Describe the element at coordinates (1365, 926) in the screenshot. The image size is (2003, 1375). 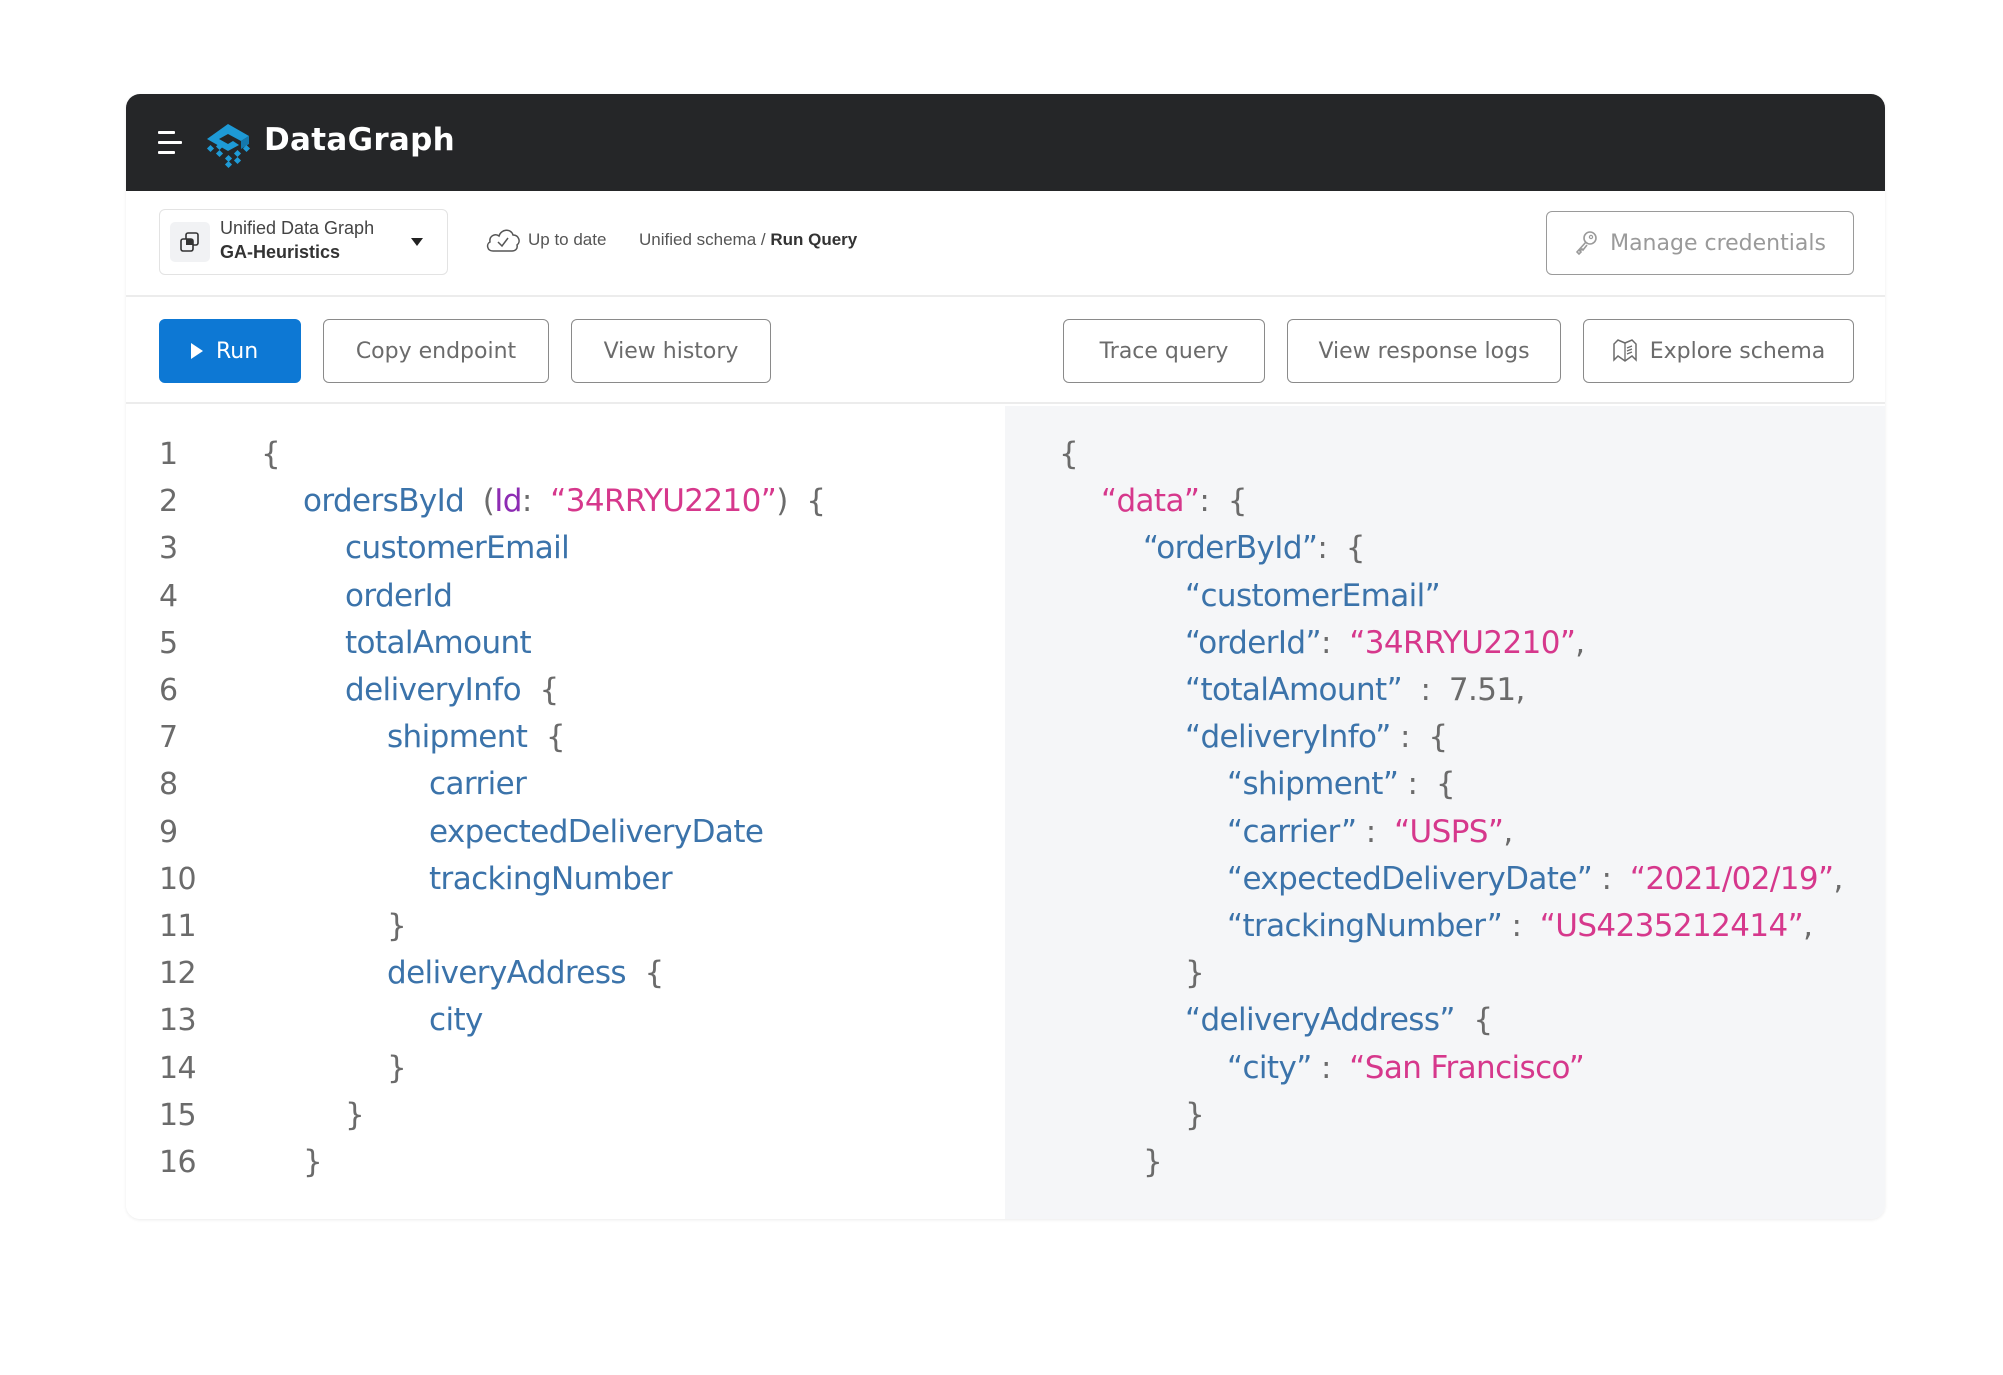
I see `code-key: “trackingNumber”` at that location.